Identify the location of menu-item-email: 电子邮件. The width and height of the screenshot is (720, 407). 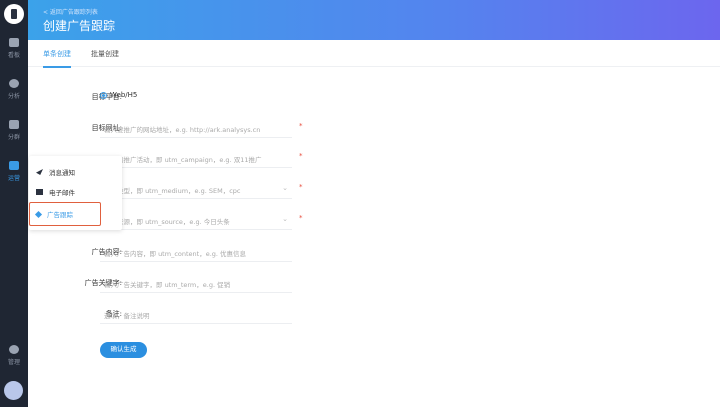
(55, 192).